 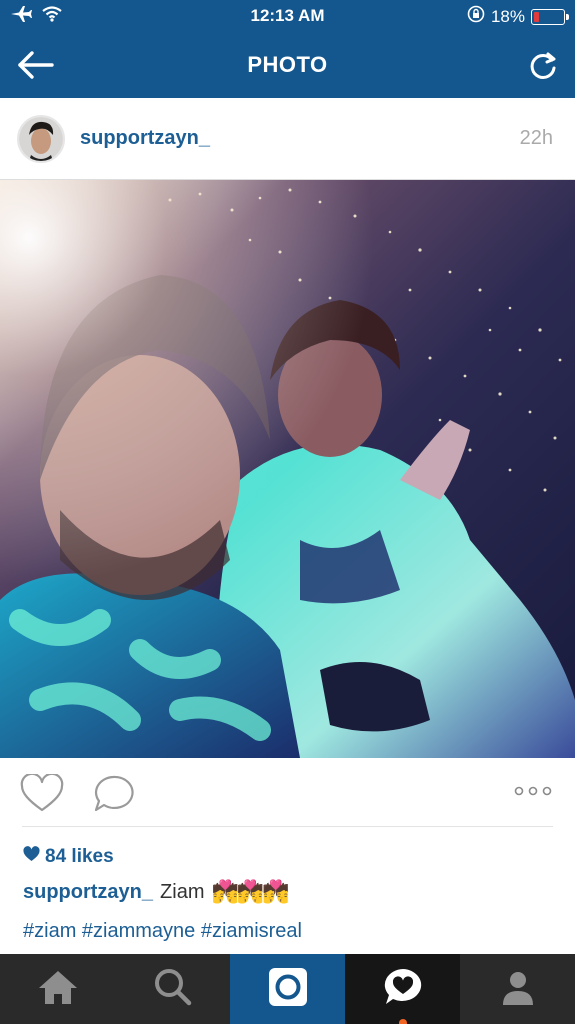 I want to click on refresh-icon, so click(x=543, y=65).